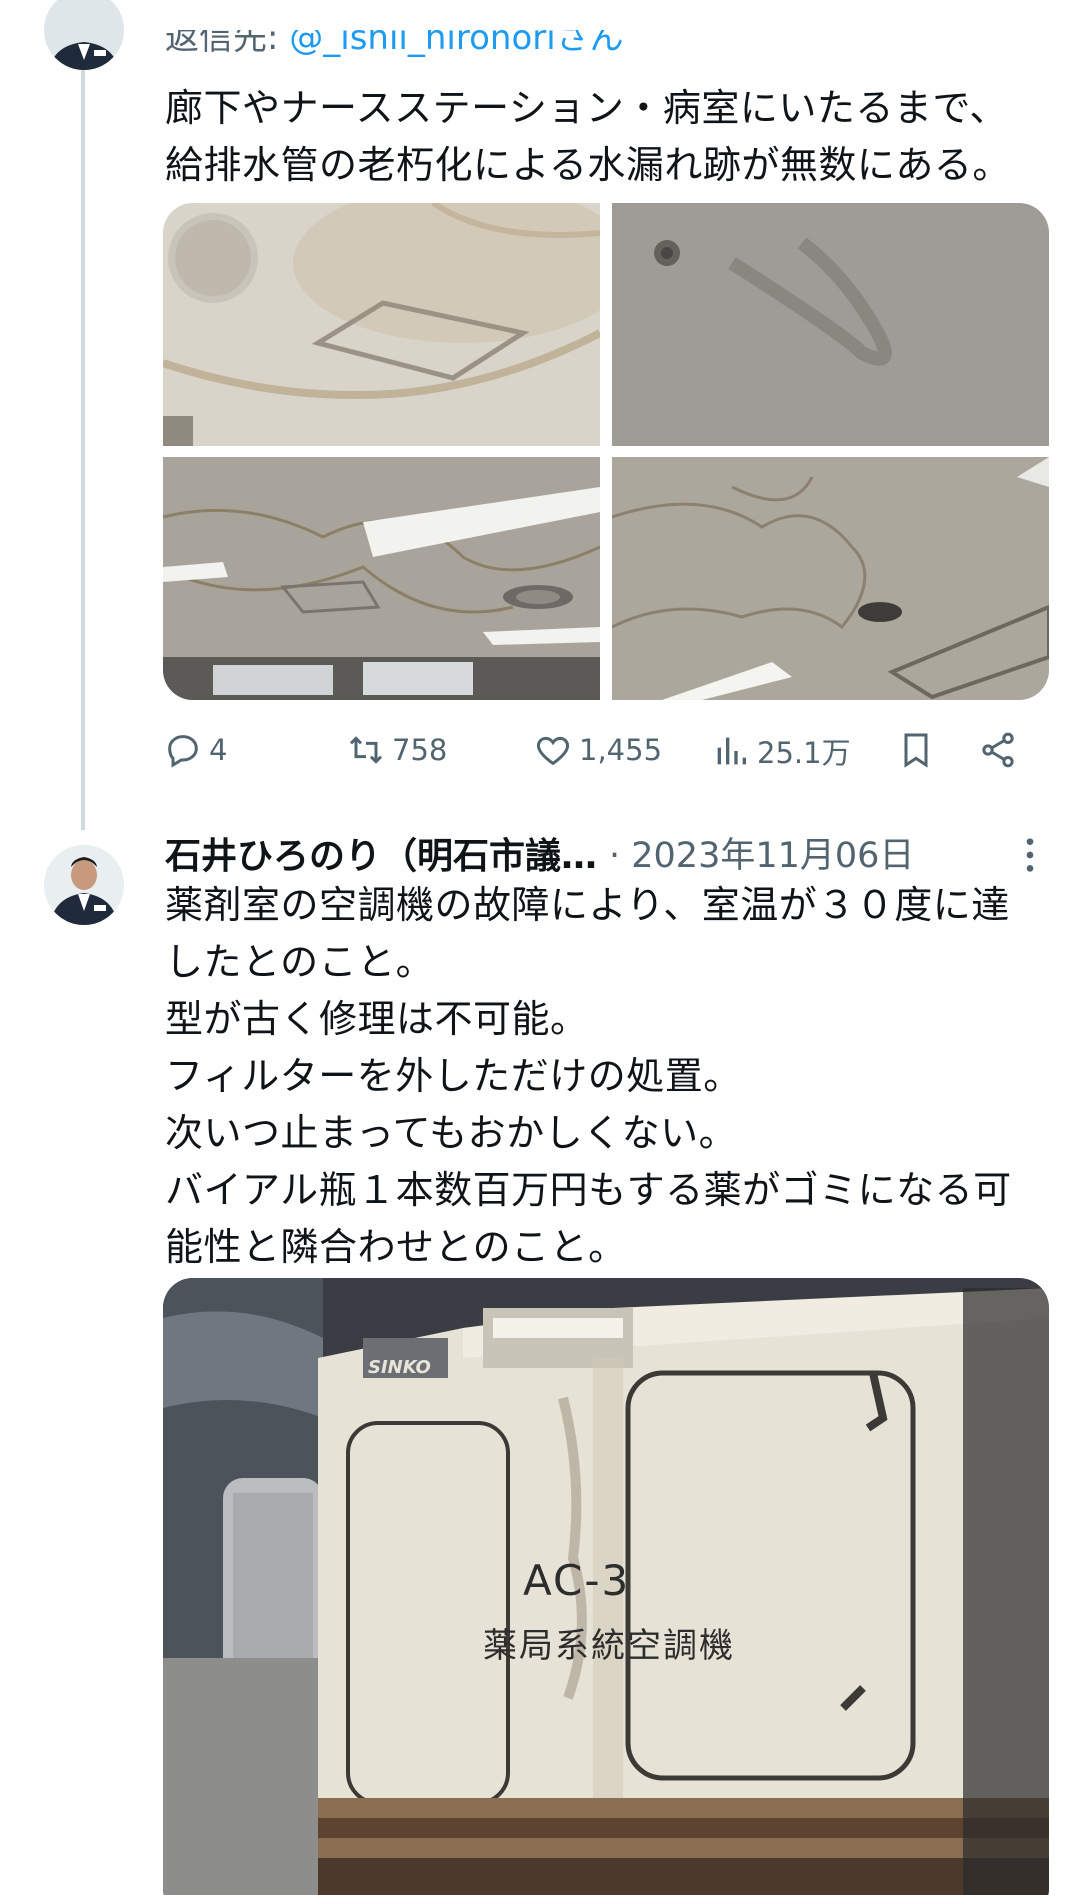 The width and height of the screenshot is (1080, 1895). I want to click on reply-icon, so click(183, 751).